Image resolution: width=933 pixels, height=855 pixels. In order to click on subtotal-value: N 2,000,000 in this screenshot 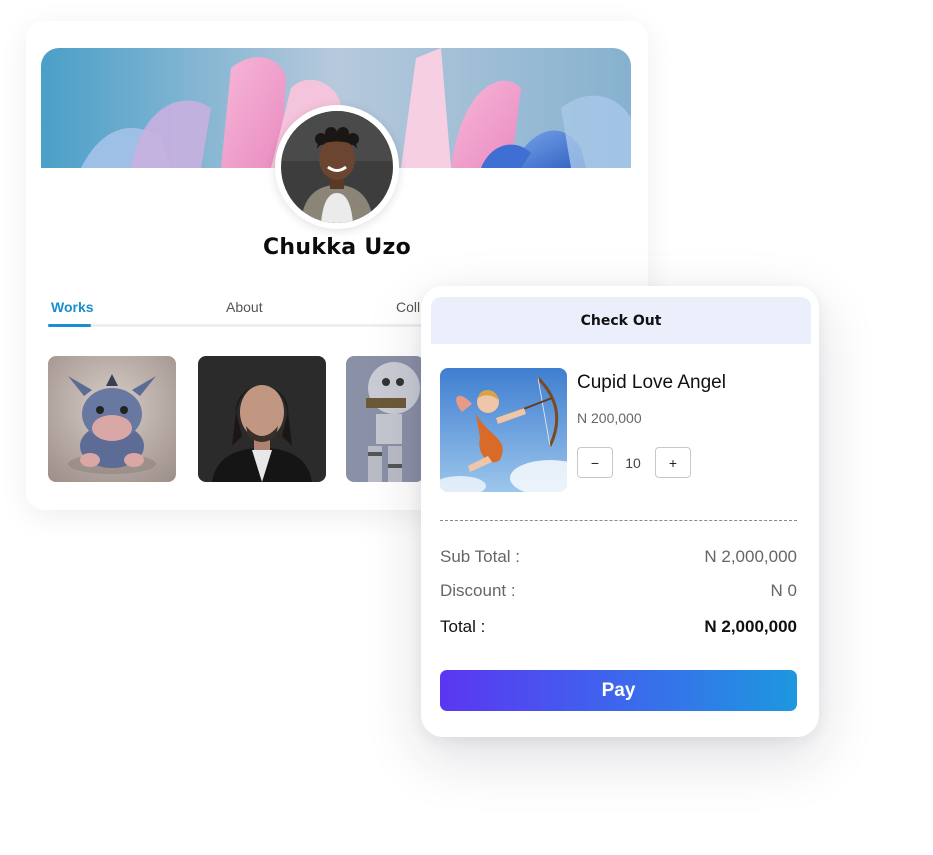, I will do `click(750, 556)`.